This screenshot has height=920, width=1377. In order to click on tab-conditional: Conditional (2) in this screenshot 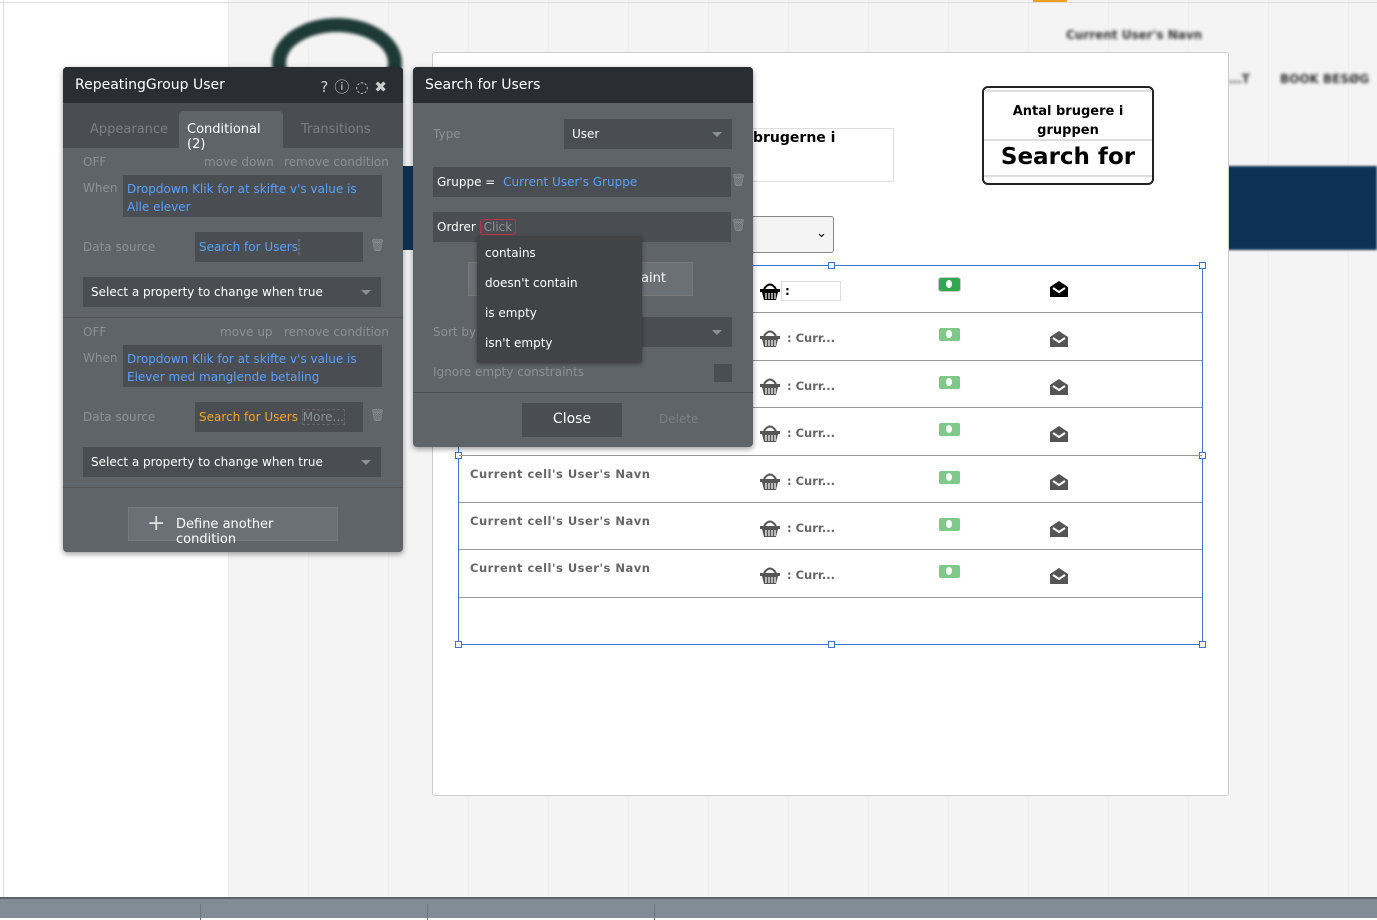, I will do `click(231, 131)`.